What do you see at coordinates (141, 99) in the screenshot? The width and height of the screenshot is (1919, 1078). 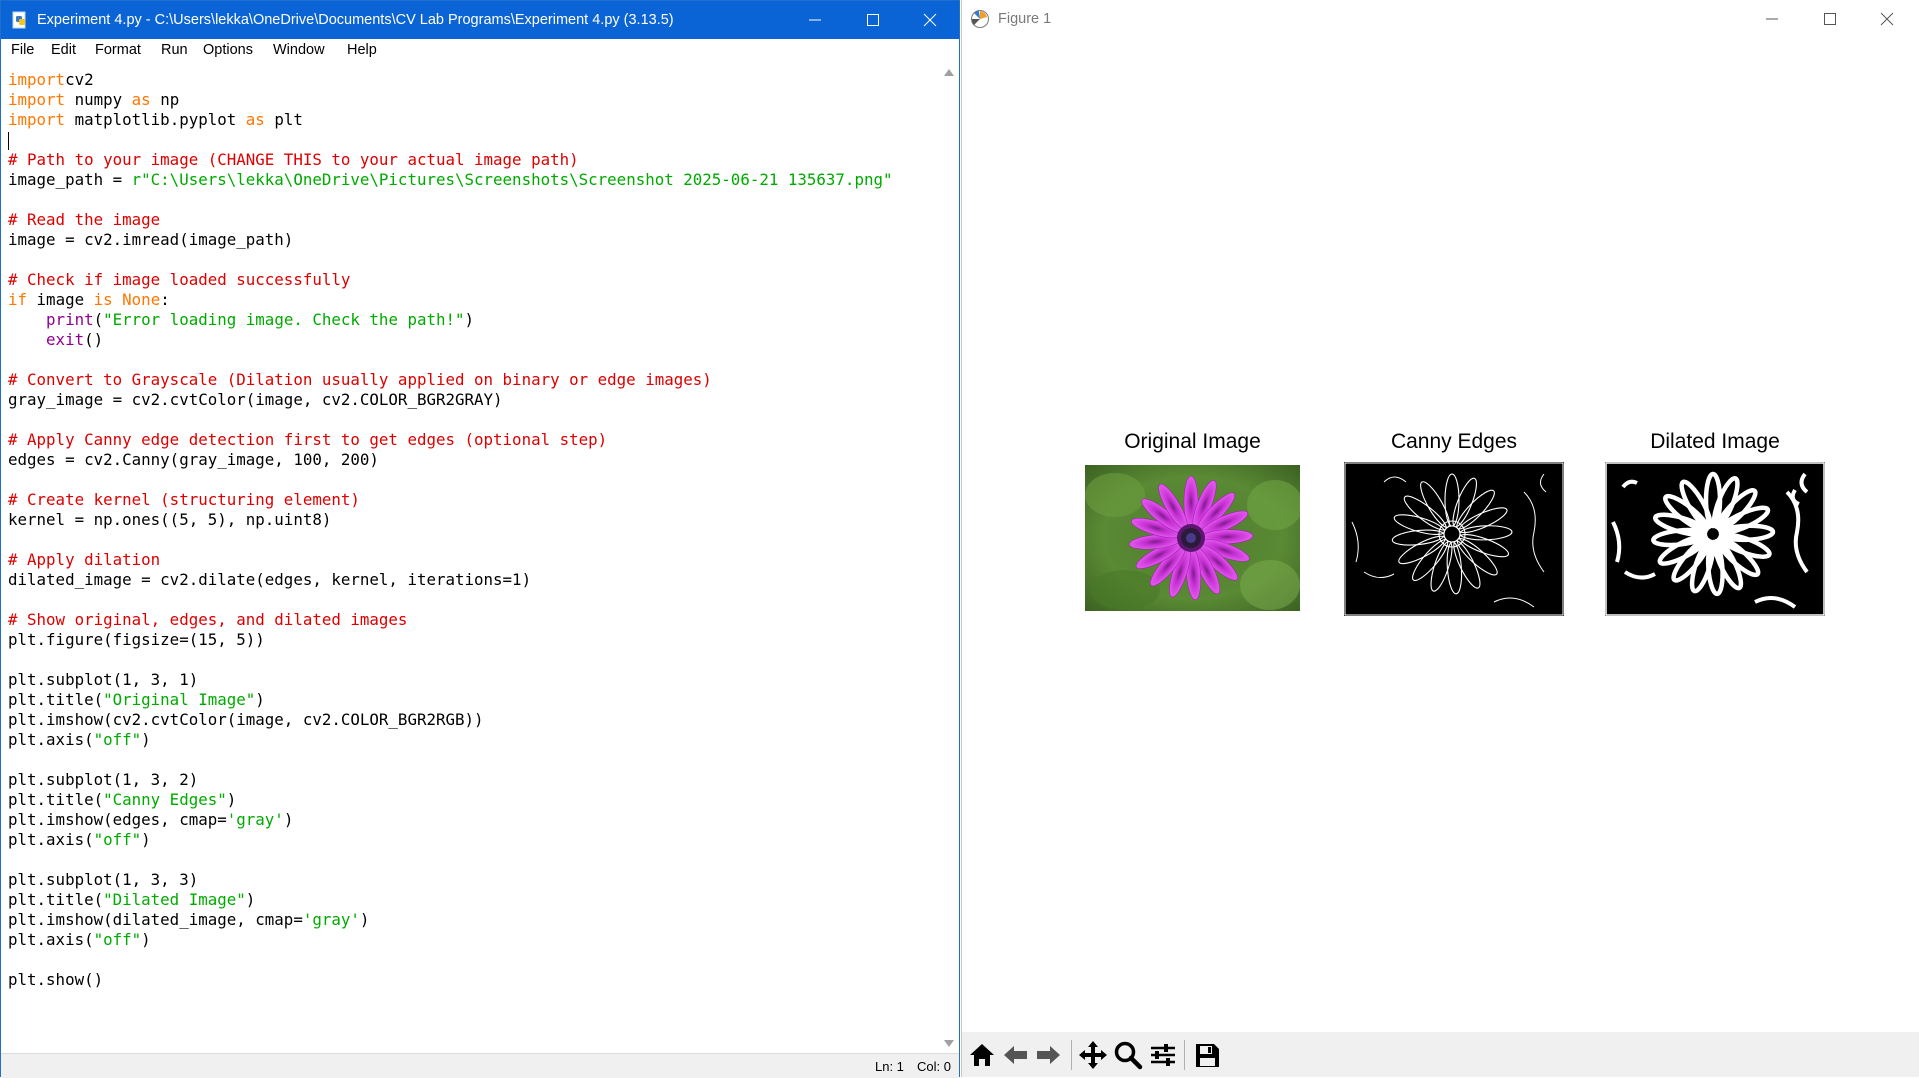 I see `code-token: as` at bounding box center [141, 99].